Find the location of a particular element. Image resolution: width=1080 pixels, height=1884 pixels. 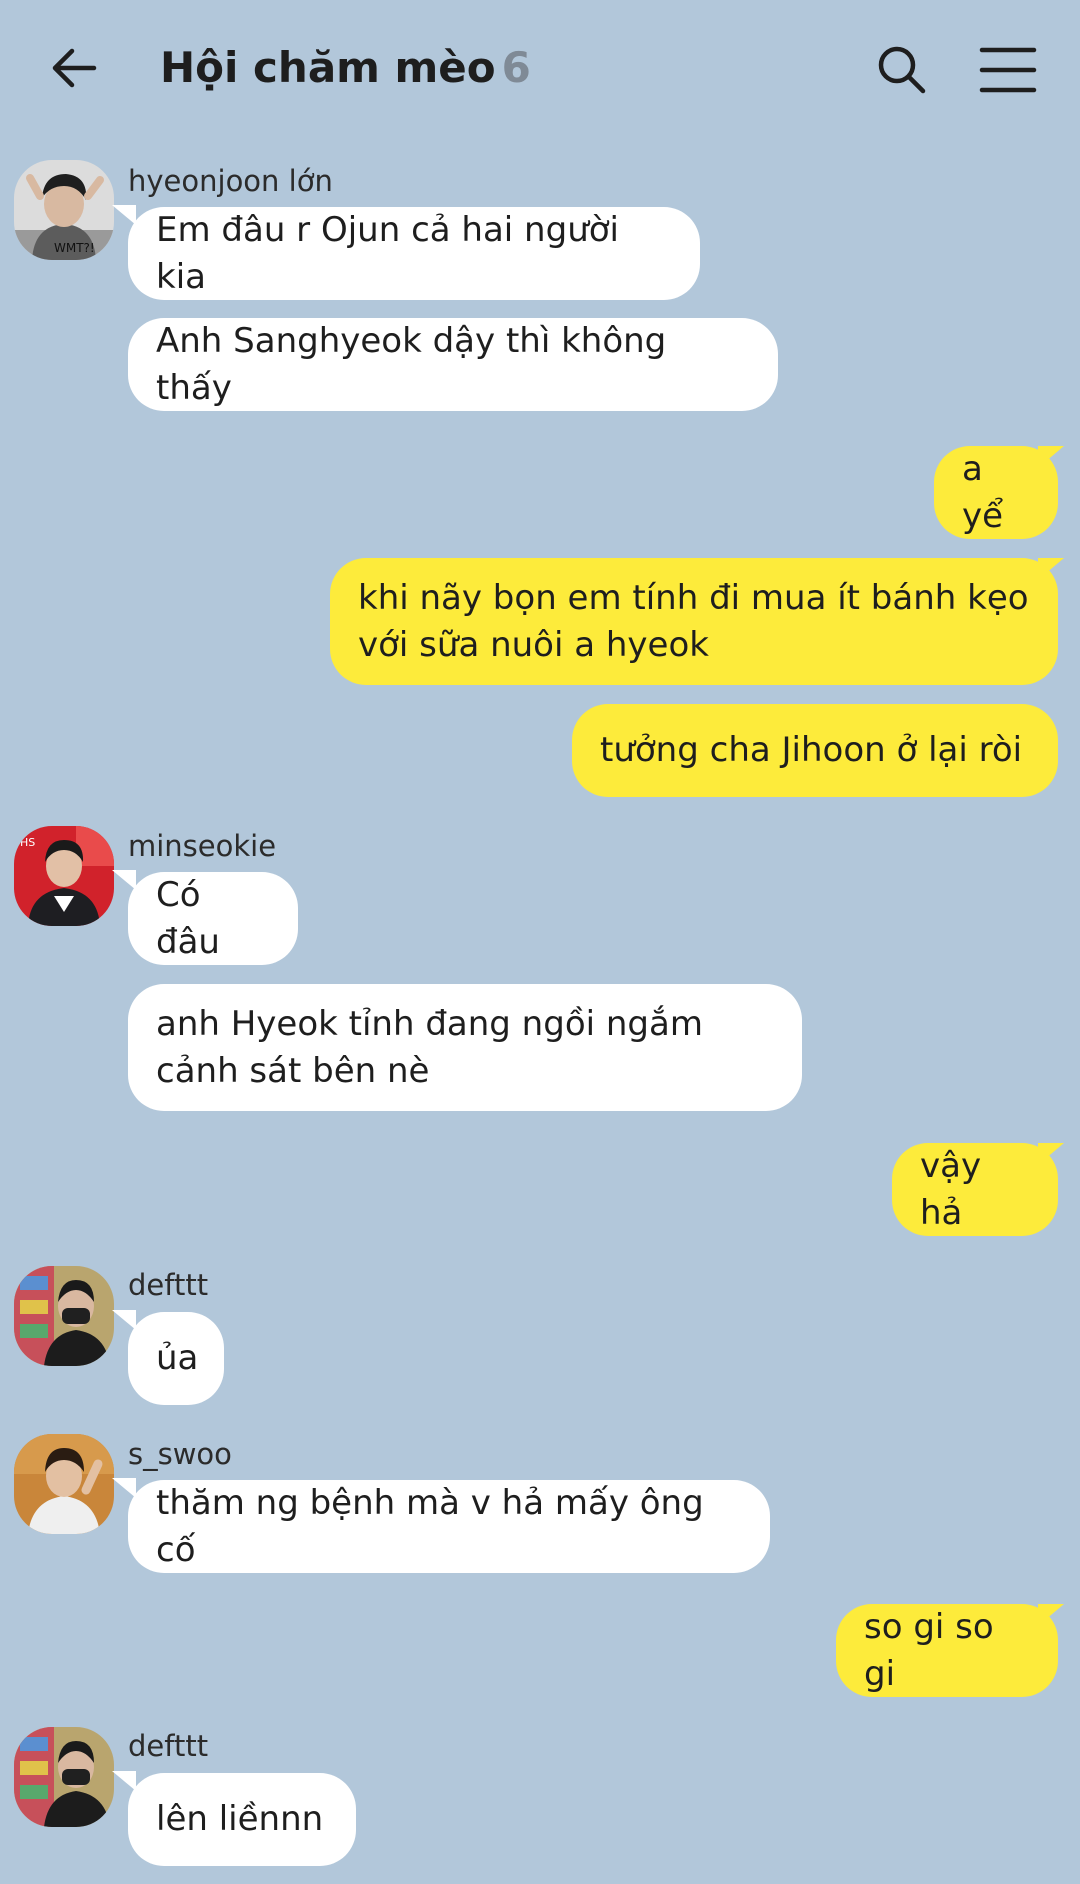

back-arrow-icon is located at coordinates (74, 68).